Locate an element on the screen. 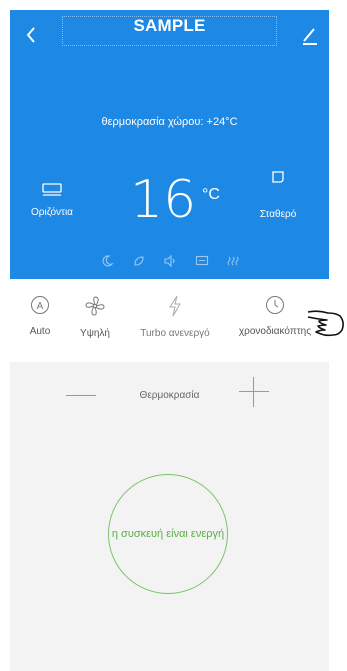 The width and height of the screenshot is (347, 671). fan-mode-label: Σταθερό is located at coordinates (278, 214).